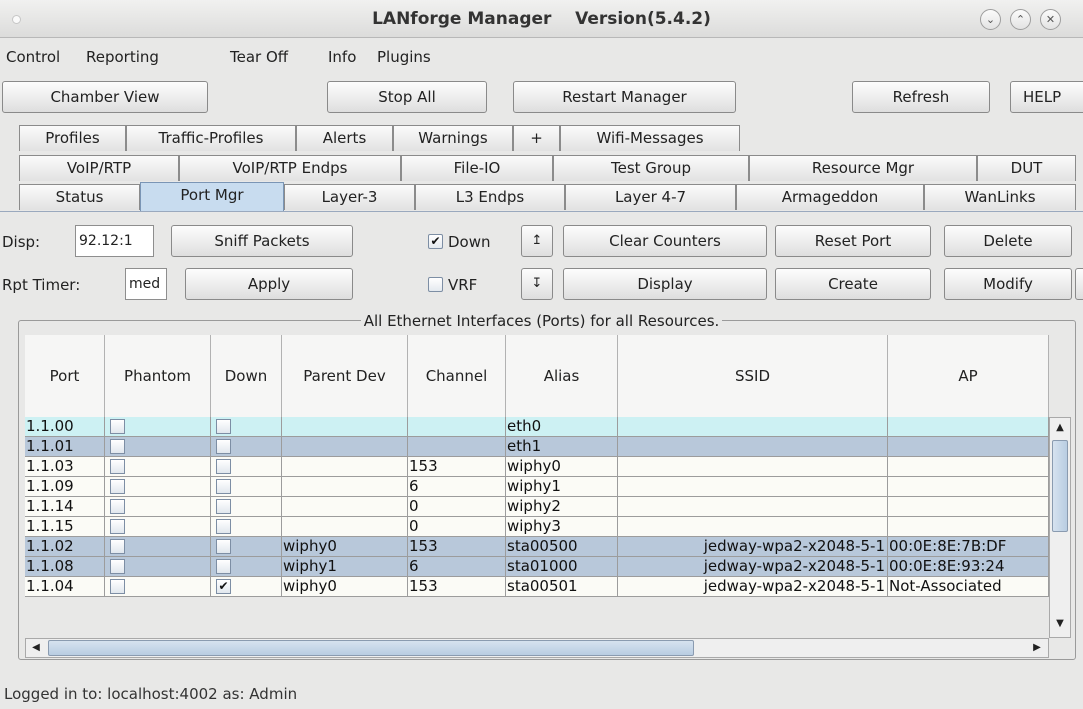 This screenshot has width=1083, height=709. What do you see at coordinates (537, 427) in the screenshot?
I see `table-row: 1.1.00 eth0` at bounding box center [537, 427].